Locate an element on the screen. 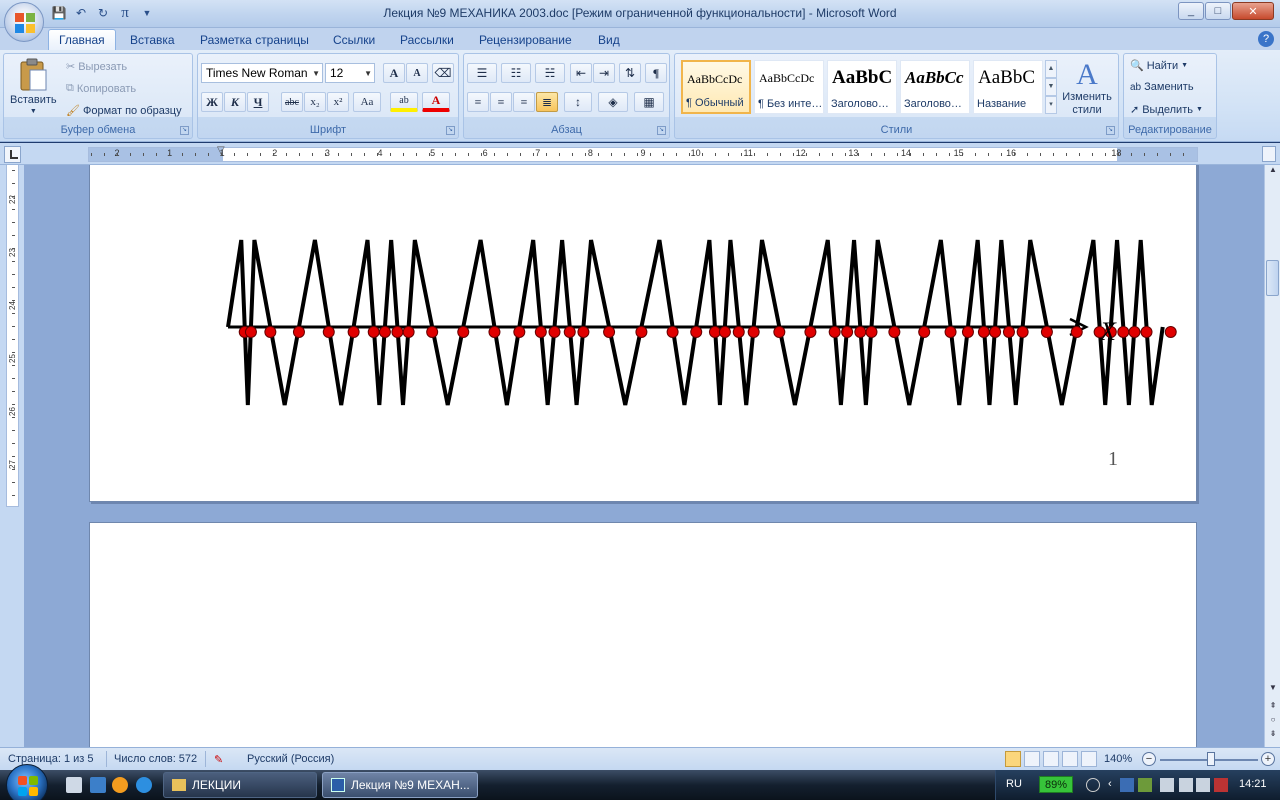  tab-selector is located at coordinates (12, 154).